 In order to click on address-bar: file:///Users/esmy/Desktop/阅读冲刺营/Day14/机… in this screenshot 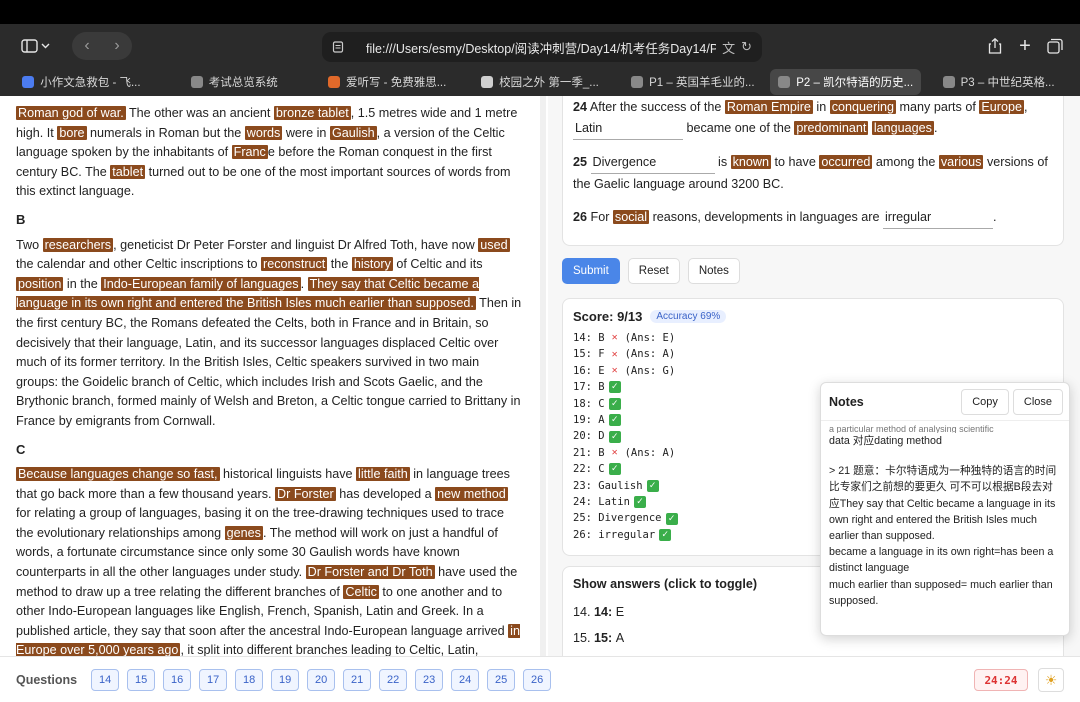, I will do `click(542, 47)`.